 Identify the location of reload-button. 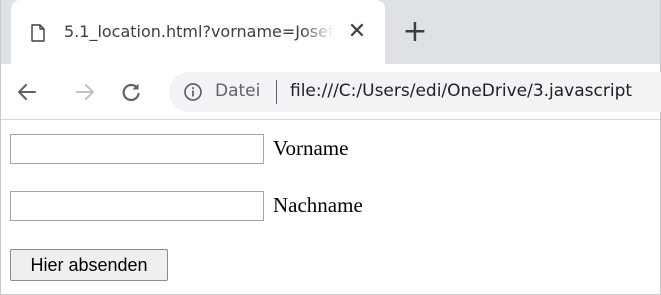
(131, 92).